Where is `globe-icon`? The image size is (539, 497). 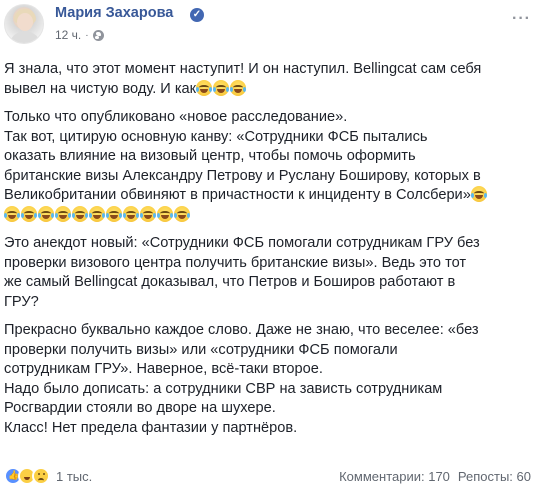 globe-icon is located at coordinates (98, 35).